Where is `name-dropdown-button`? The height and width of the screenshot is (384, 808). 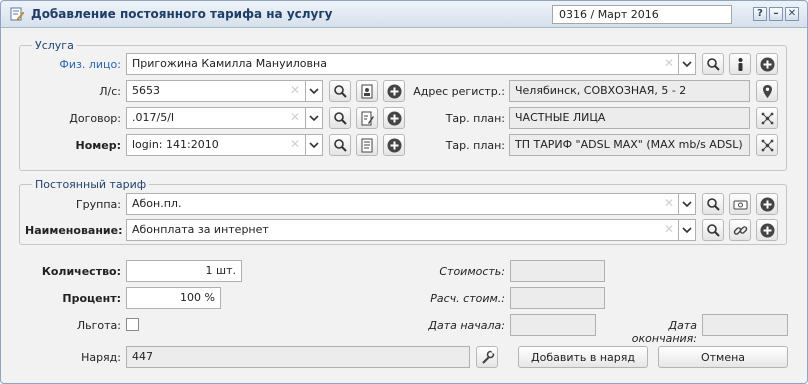 name-dropdown-button is located at coordinates (687, 230).